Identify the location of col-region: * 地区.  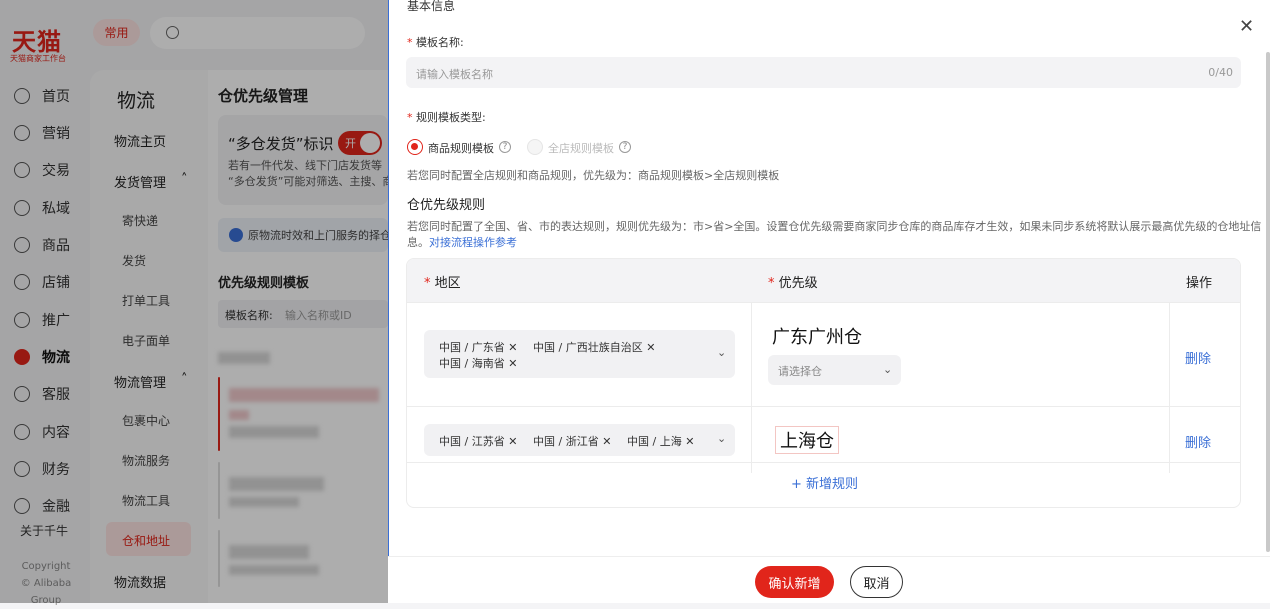
(442, 281).